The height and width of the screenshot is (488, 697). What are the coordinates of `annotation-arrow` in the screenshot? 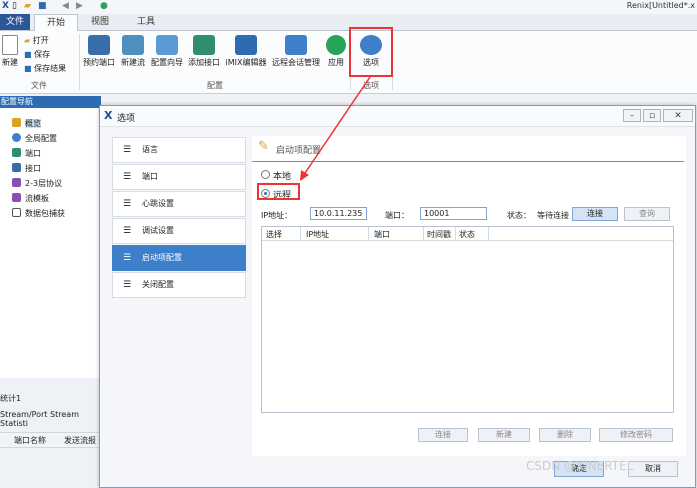 It's located at (335, 128).